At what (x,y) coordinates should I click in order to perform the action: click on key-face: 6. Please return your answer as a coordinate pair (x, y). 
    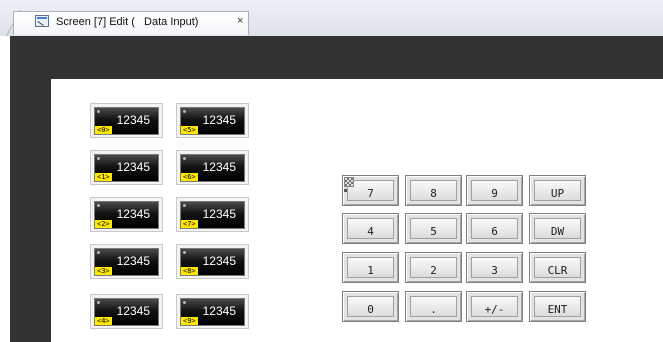
    Looking at the image, I should click on (494, 228).